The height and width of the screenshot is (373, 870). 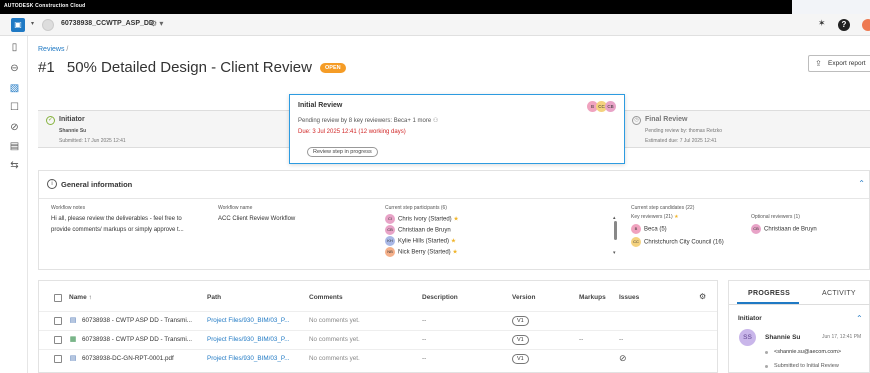 I want to click on tab-progress: PROGRESS, so click(x=769, y=293).